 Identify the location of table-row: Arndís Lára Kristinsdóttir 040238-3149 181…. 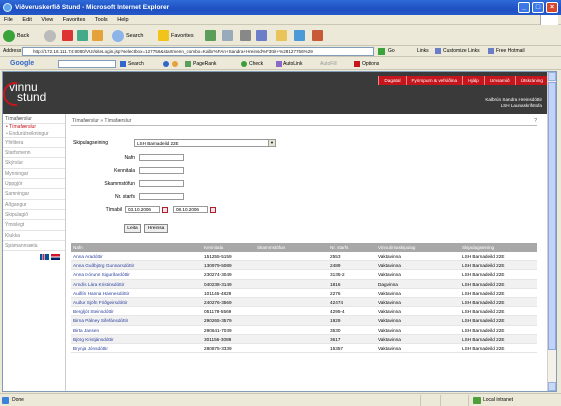
(304, 284).